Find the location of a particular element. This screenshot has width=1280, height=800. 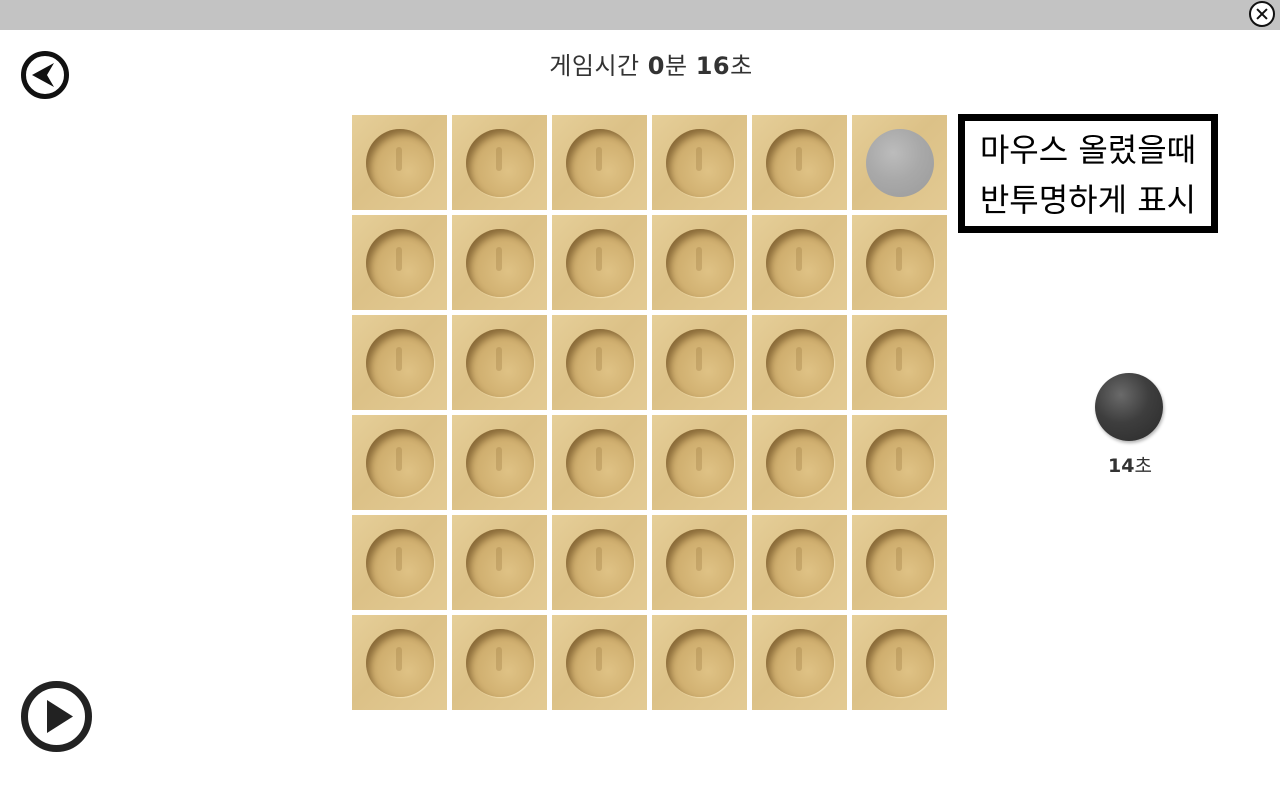

timer-seconds: 16 is located at coordinates (713, 66).